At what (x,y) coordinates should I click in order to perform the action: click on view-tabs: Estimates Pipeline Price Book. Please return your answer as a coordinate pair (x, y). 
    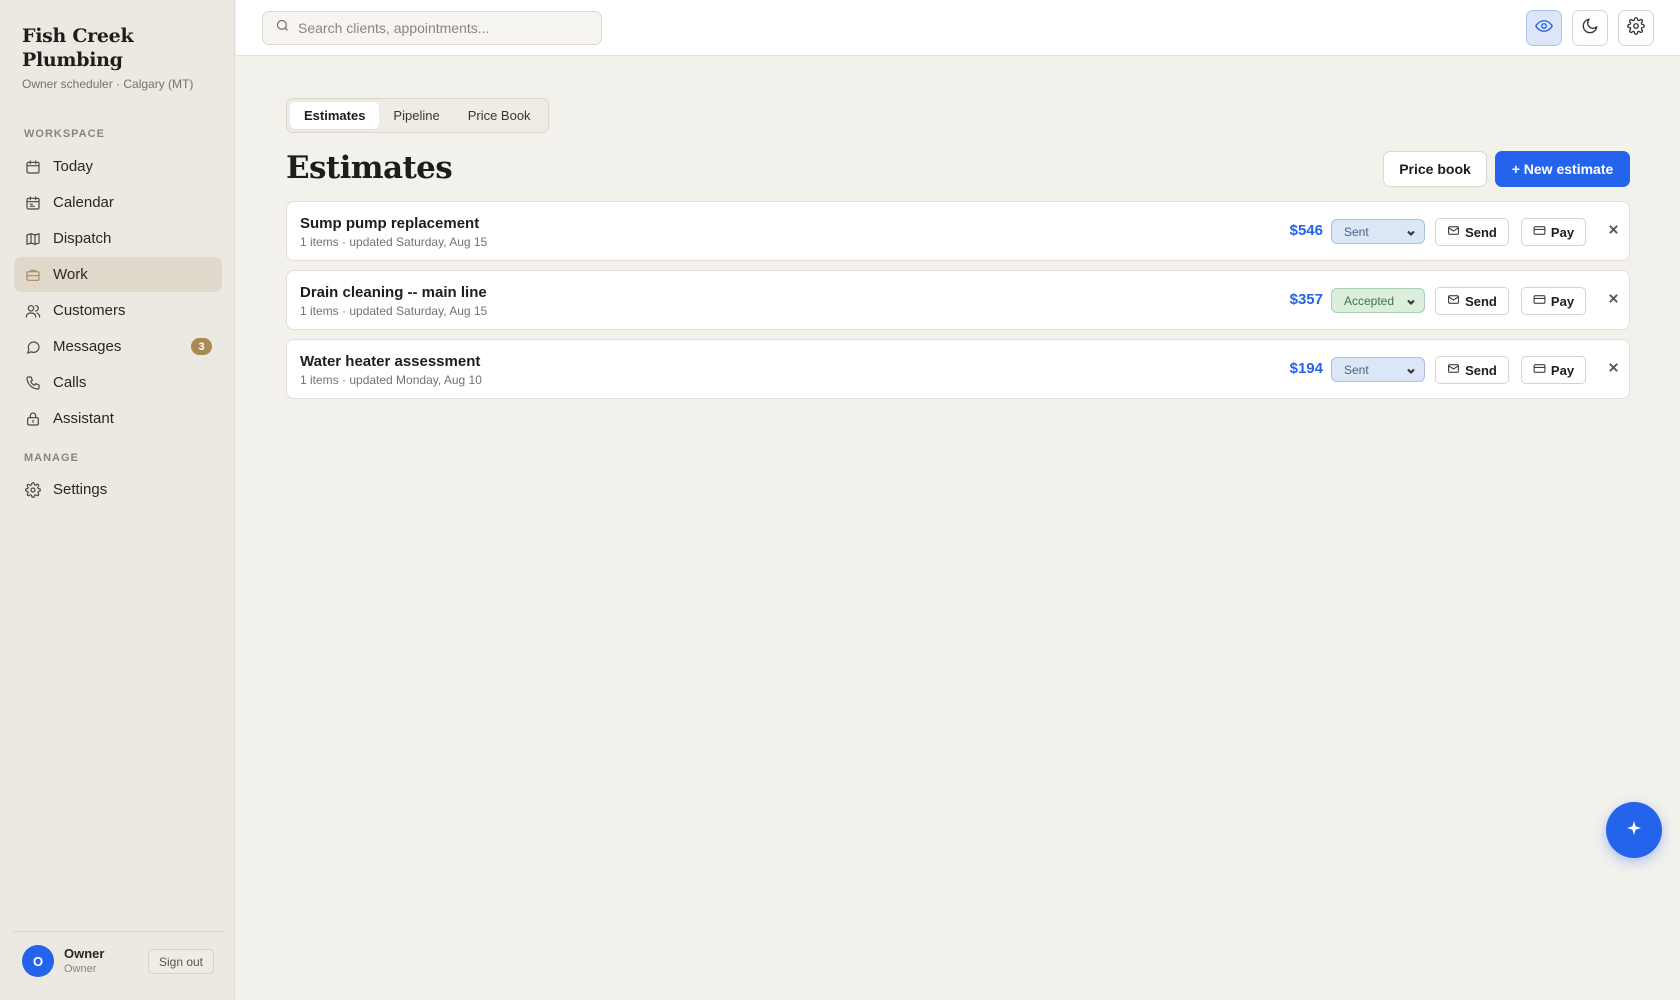
    Looking at the image, I should click on (417, 115).